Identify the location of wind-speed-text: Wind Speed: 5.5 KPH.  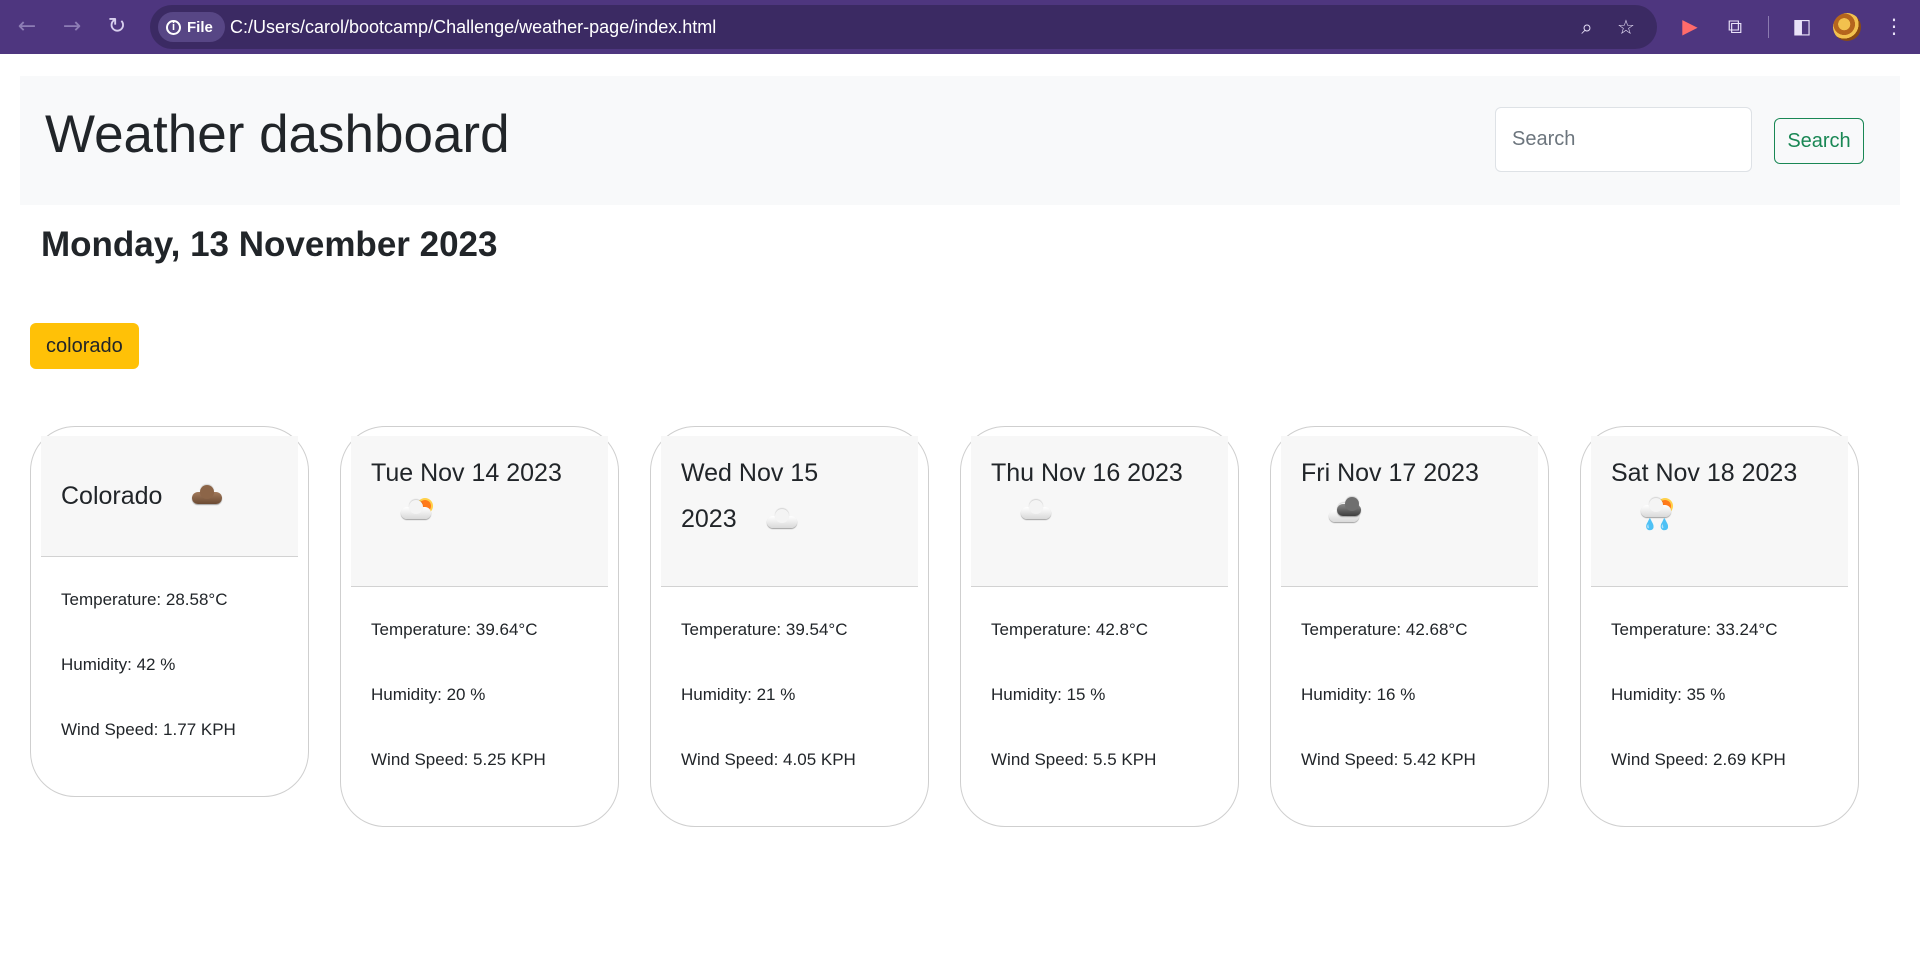
(1074, 759).